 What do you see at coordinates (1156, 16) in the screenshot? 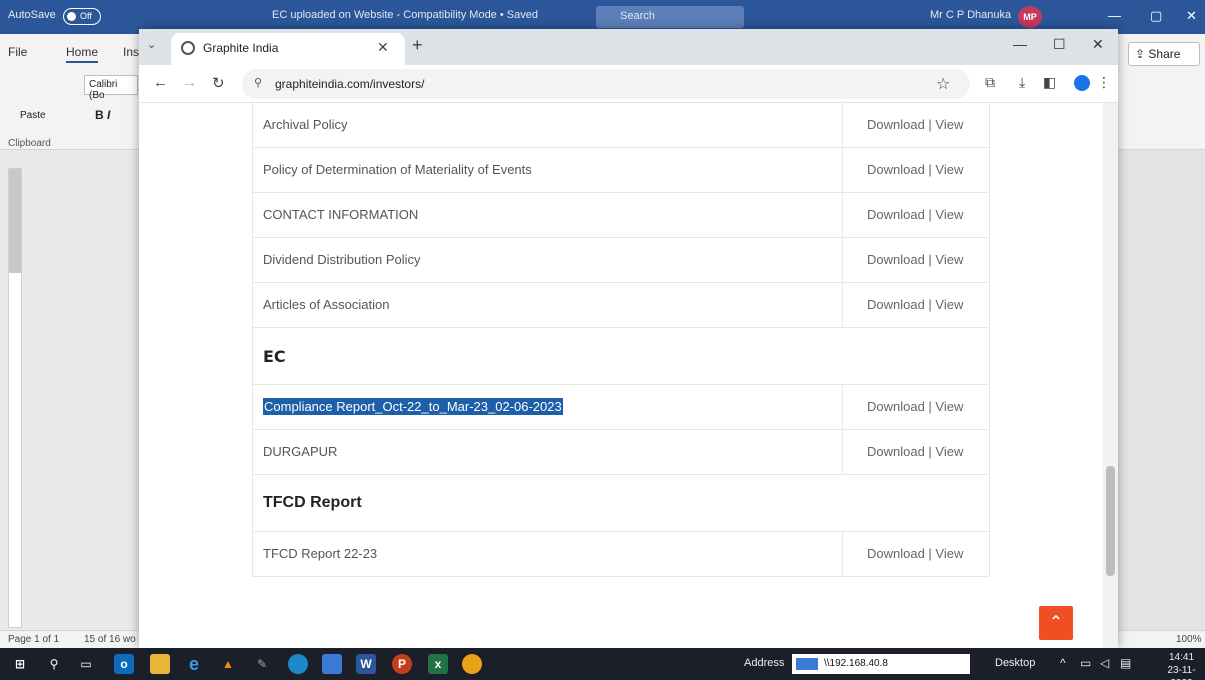
I see `word-maximize-icon: ▢` at bounding box center [1156, 16].